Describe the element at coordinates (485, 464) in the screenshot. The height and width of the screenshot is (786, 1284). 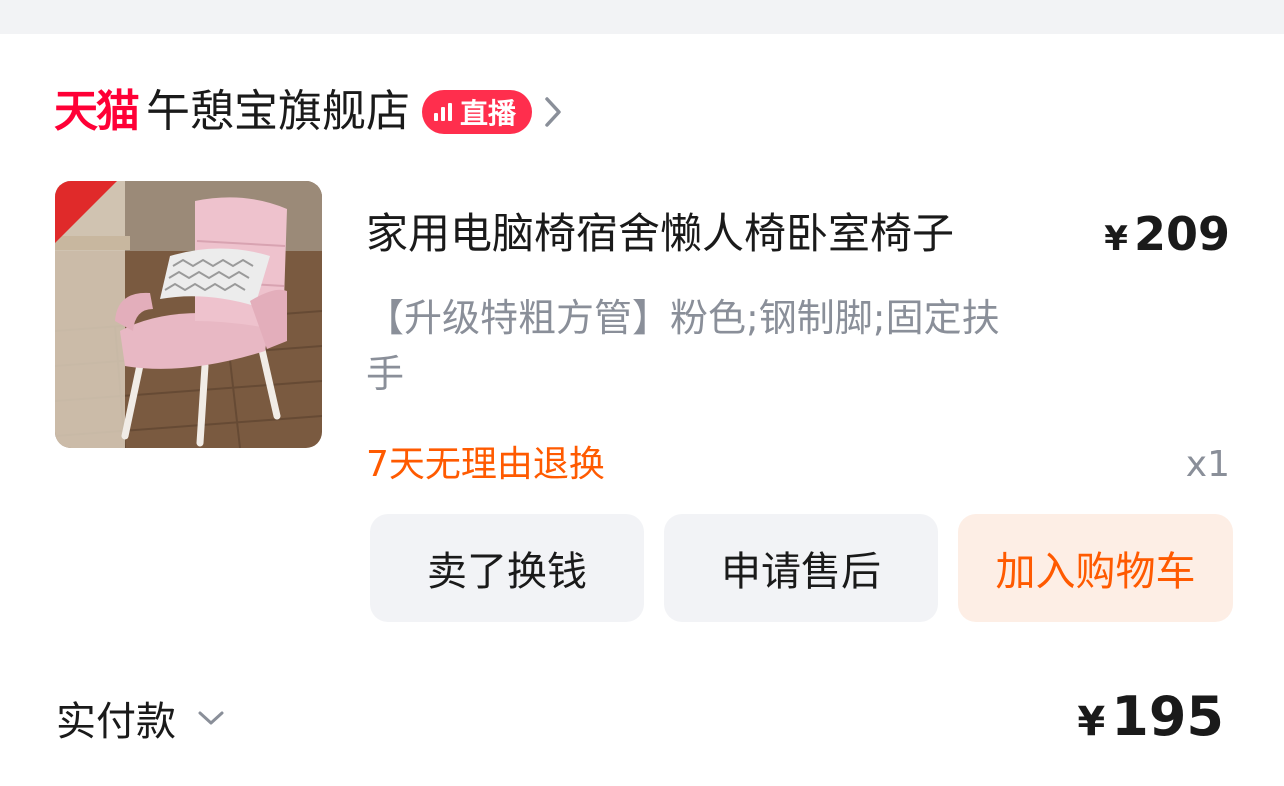
I see `return-policy-tag: 7天无理由退换` at that location.